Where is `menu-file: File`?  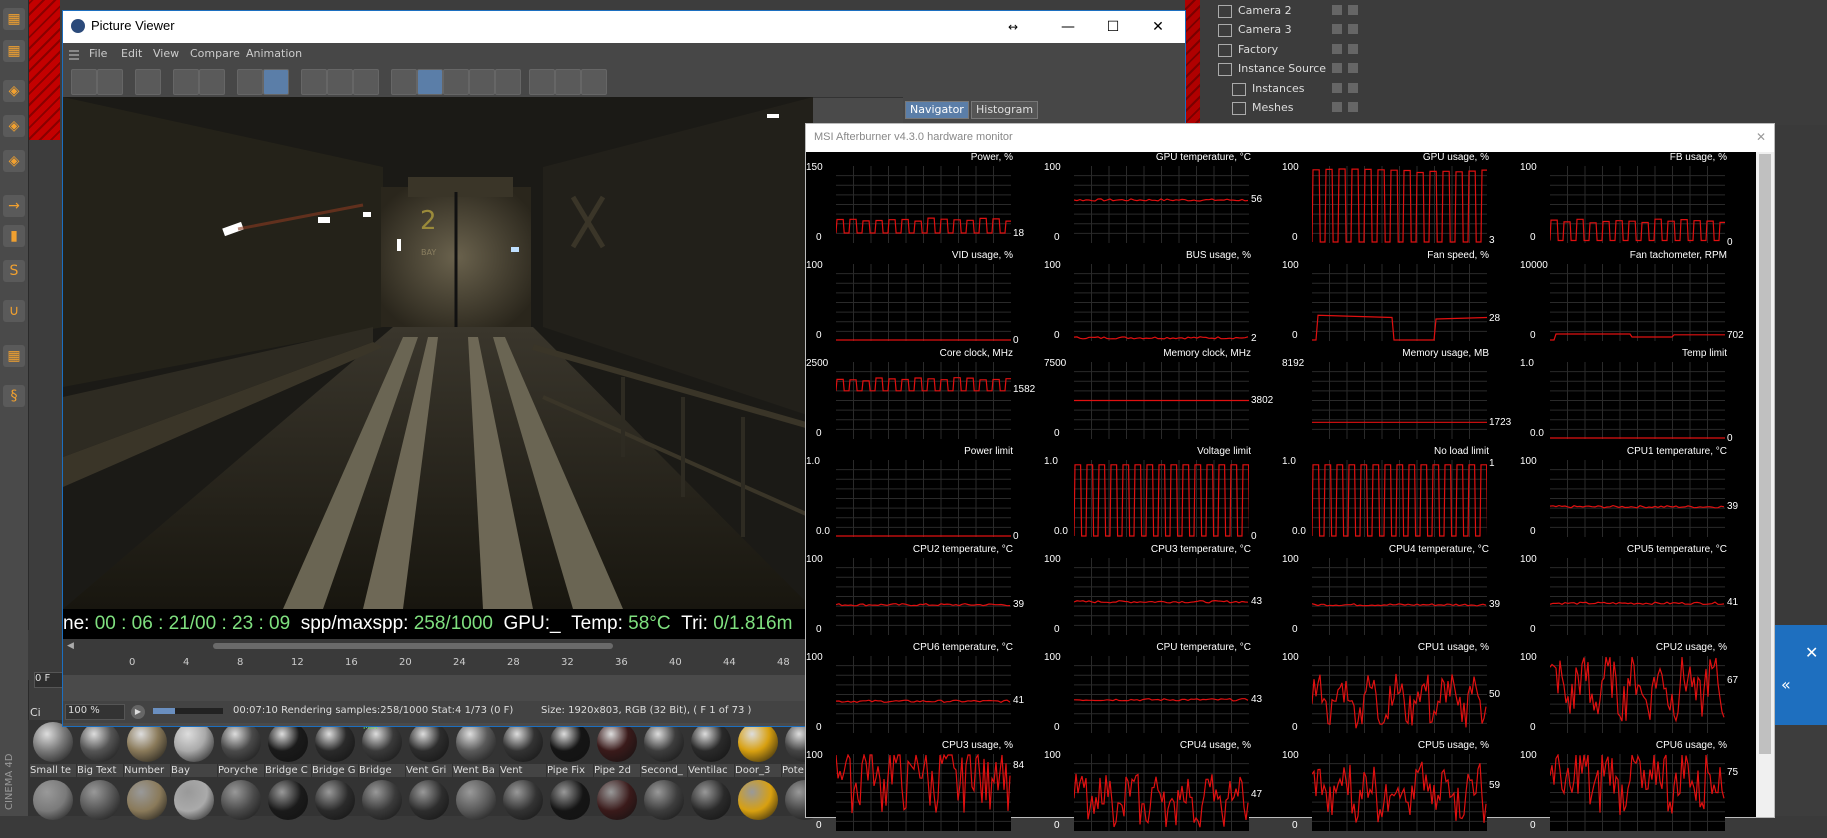
menu-file: File is located at coordinates (98, 53).